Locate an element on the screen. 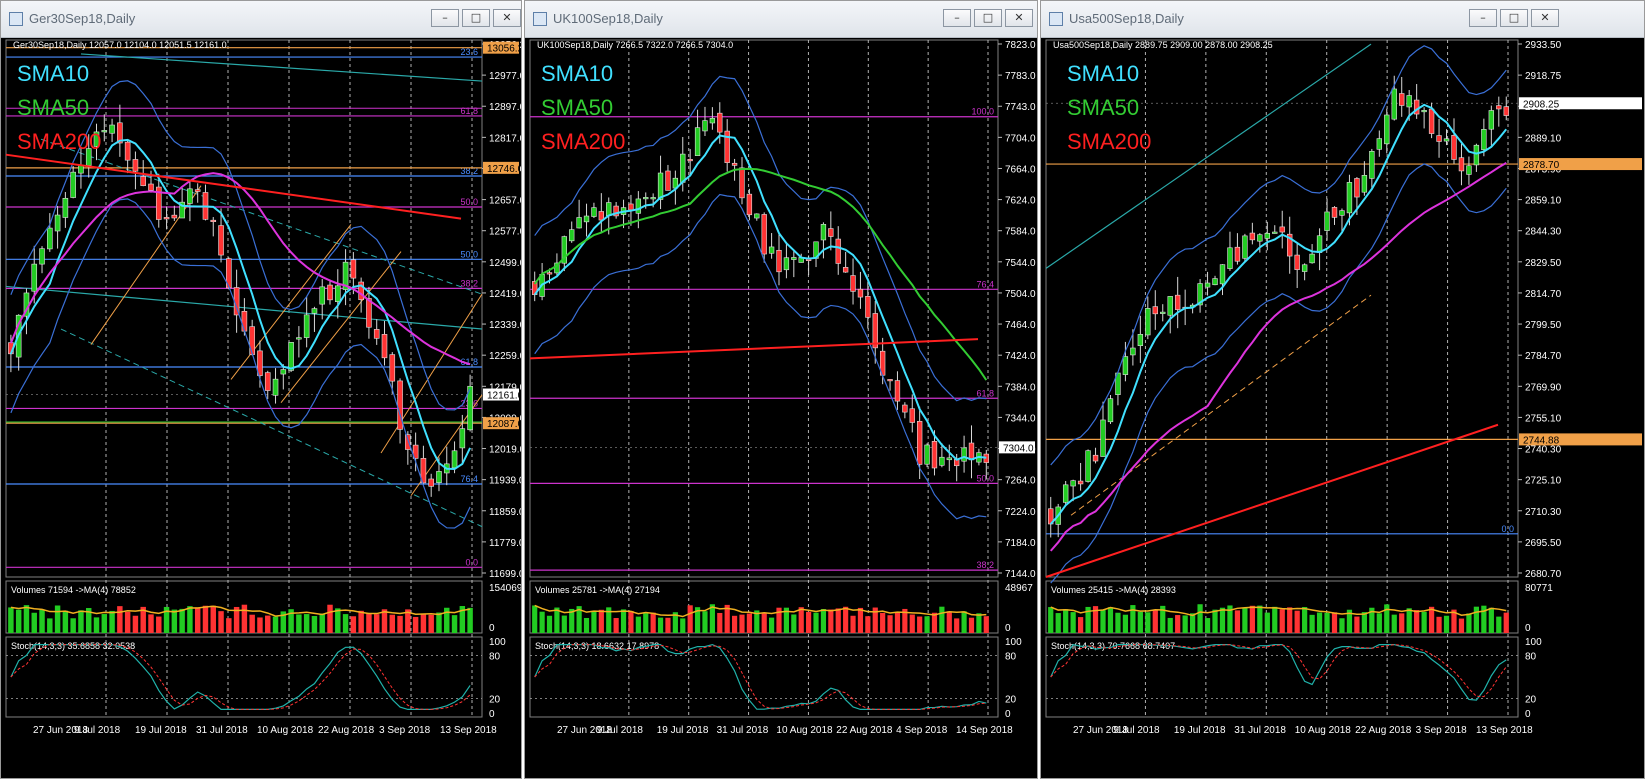 Image resolution: width=1645 pixels, height=779 pixels. legend-sma50: SMA50 is located at coordinates (1103, 107).